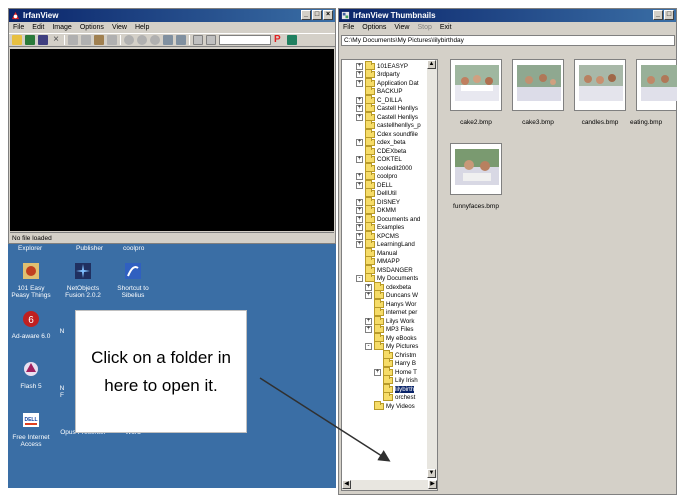 The image size is (677, 495). Describe the element at coordinates (432, 484) in the screenshot. I see `scroll-right-button: ▶` at that location.